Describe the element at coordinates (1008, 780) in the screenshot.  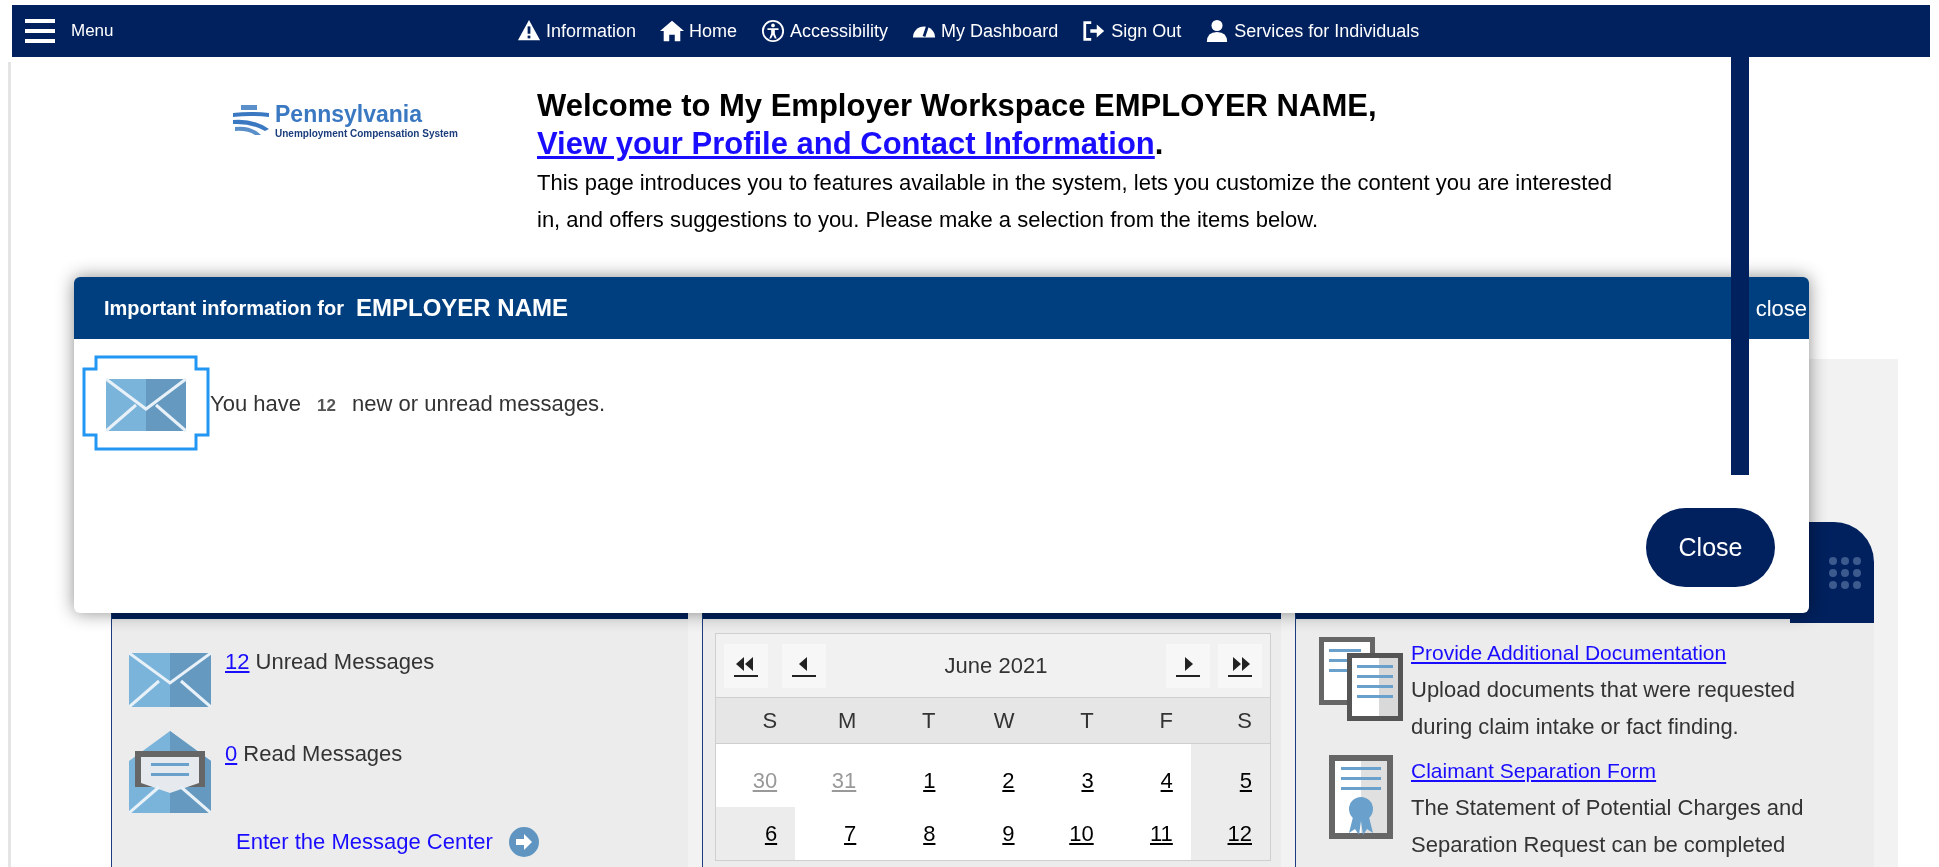
I see `calendar-day: 2` at that location.